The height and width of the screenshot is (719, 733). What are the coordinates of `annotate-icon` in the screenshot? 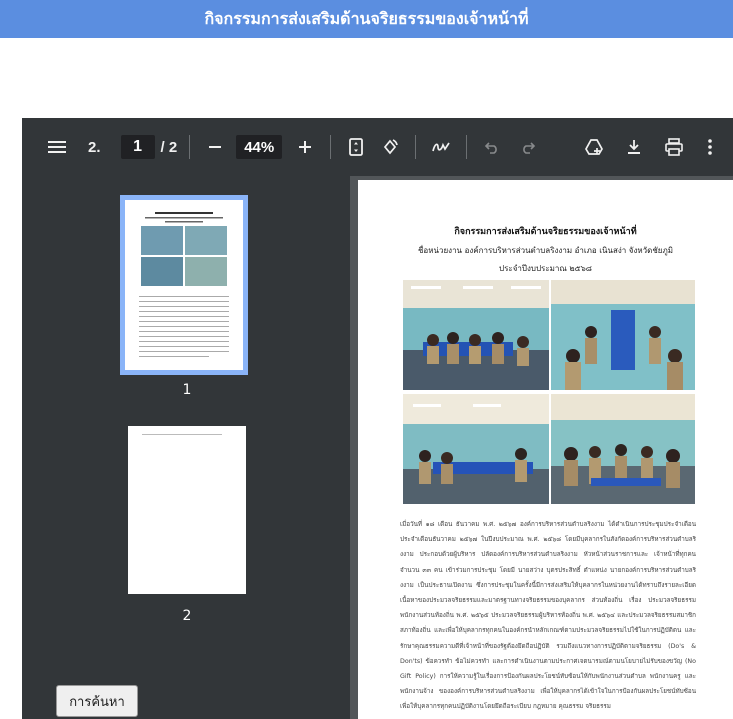 It's located at (441, 147).